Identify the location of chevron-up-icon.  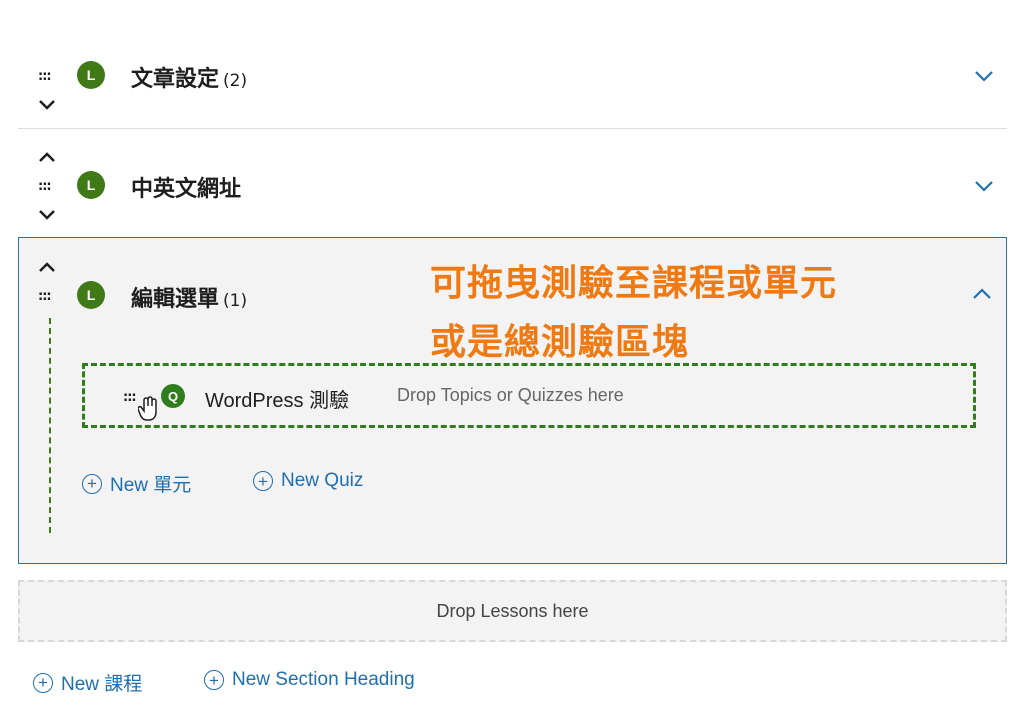
(982, 293).